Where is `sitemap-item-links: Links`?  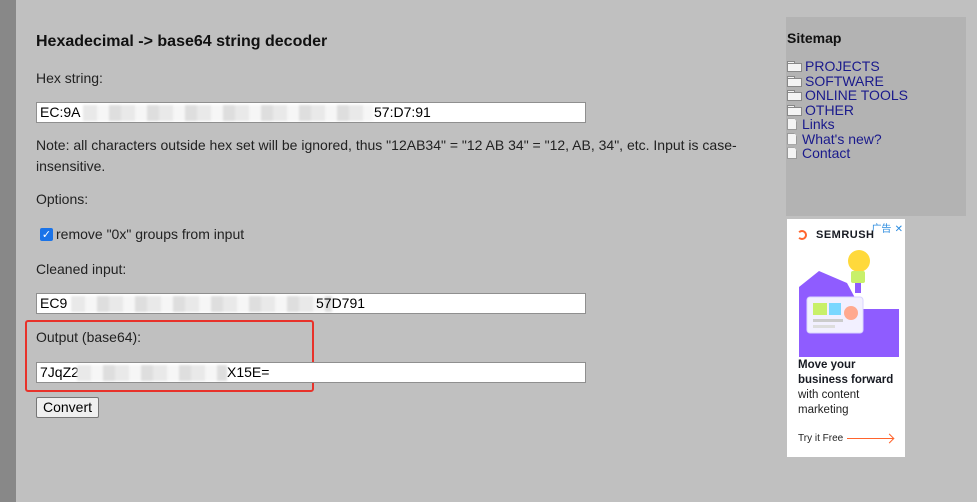
sitemap-item-links: Links is located at coordinates (847, 124).